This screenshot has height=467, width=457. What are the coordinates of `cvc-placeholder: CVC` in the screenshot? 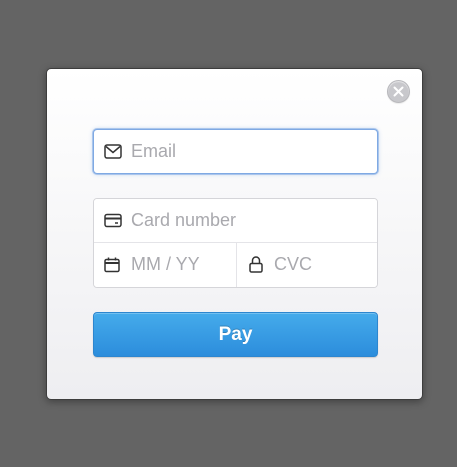 It's located at (293, 264).